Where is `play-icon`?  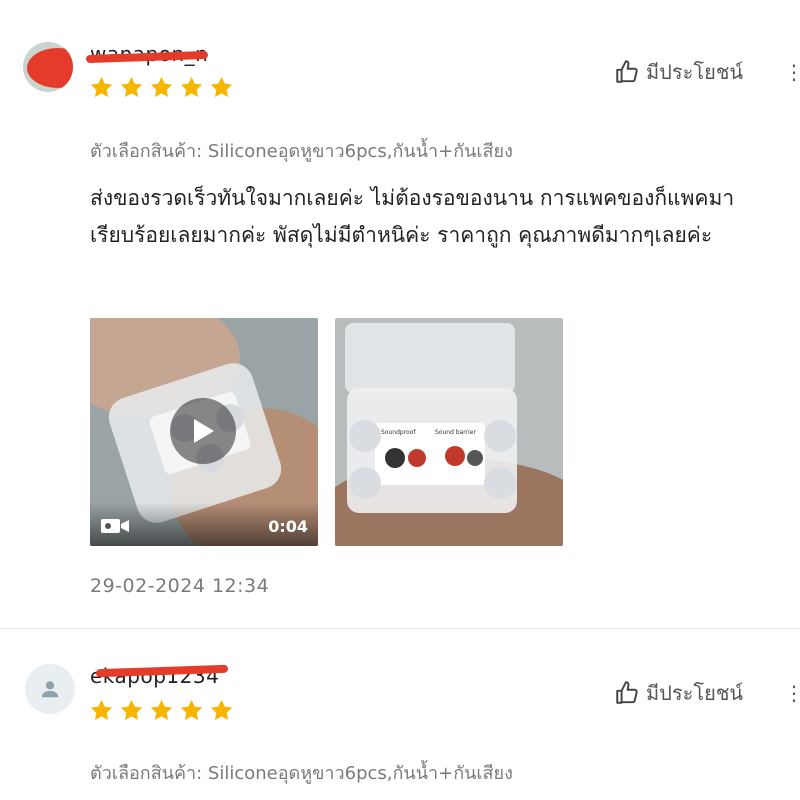 play-icon is located at coordinates (204, 431).